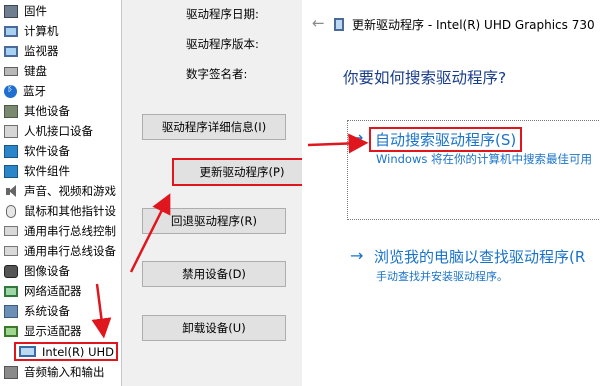 The height and width of the screenshot is (386, 600). I want to click on tree-item: 音频输入和输出, so click(60, 372).